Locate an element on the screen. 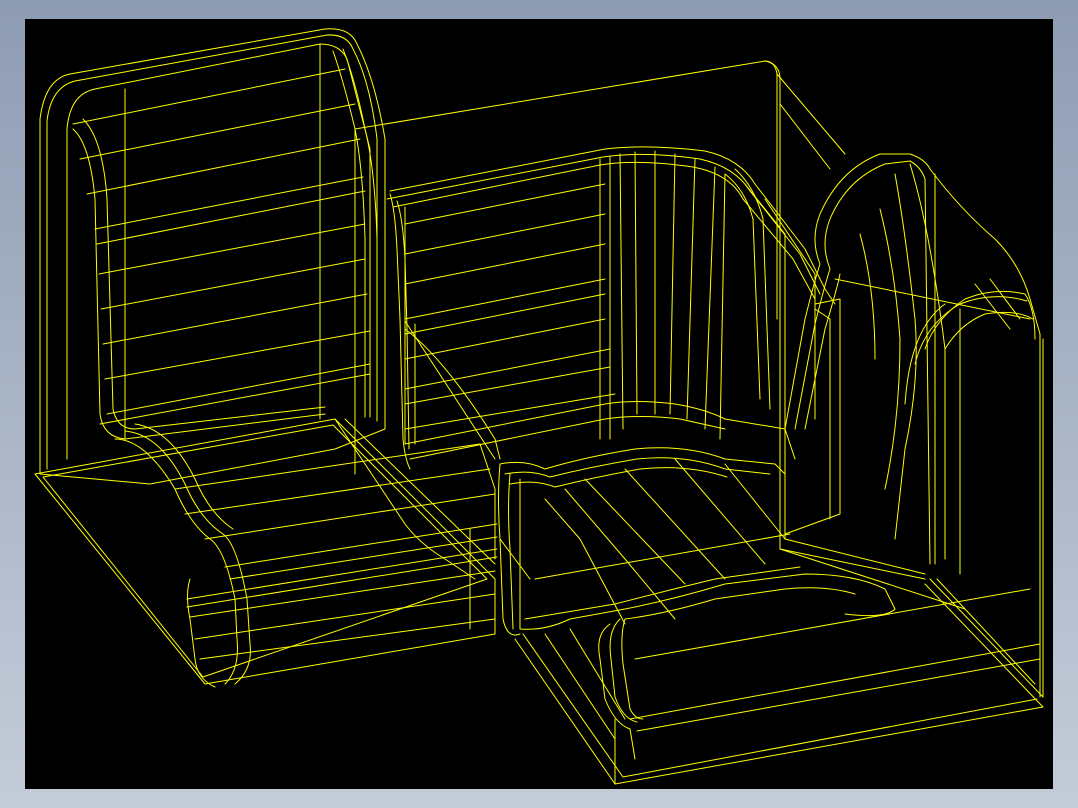  seat-cushion-right is located at coordinates (697, 541).